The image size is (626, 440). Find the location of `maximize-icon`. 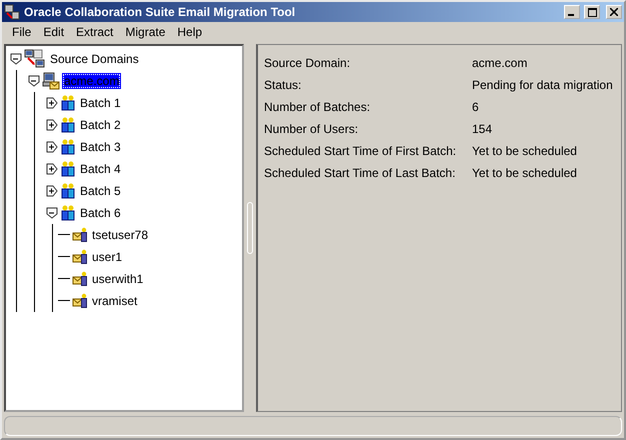

maximize-icon is located at coordinates (592, 12).